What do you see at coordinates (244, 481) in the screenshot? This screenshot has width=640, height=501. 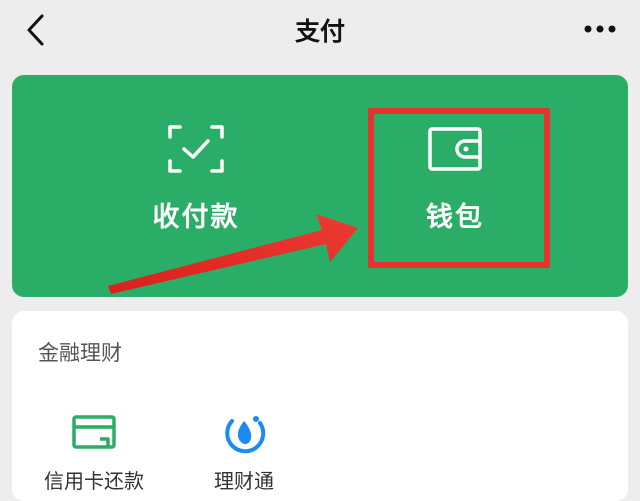 I see `wealth-label: 理财通` at bounding box center [244, 481].